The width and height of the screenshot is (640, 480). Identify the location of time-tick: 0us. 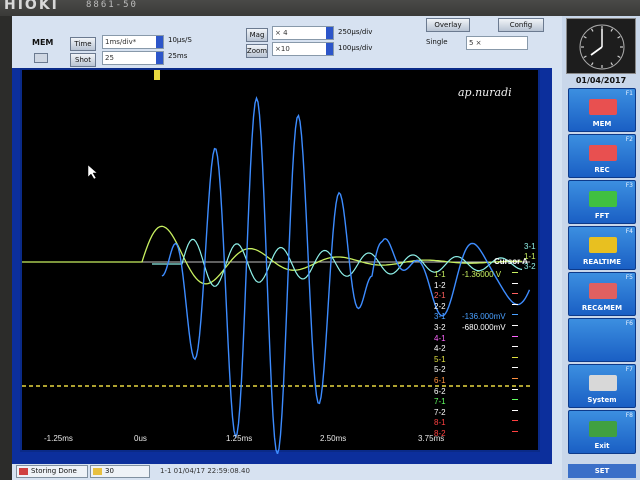
(140, 438).